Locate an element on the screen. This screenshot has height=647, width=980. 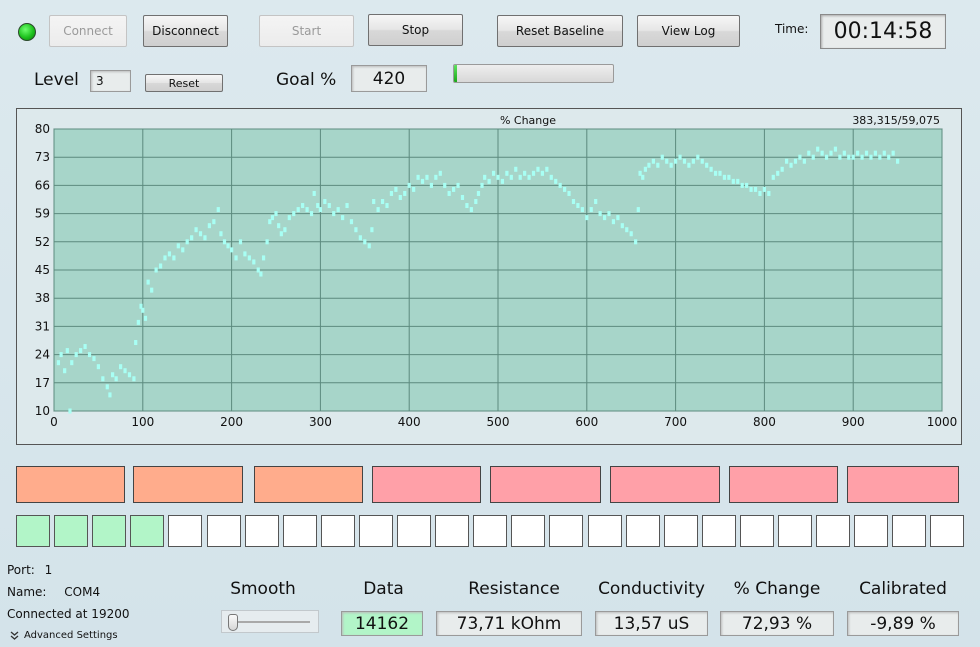
y-tick-label: 73 is located at coordinates (42, 157).